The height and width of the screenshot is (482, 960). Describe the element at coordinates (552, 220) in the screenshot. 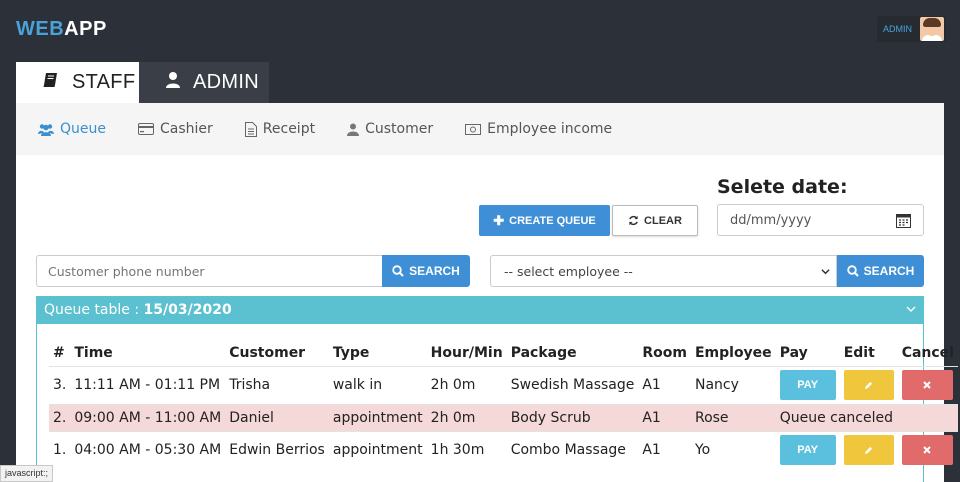

I see `create-queue-label: CREATE QUEUE` at that location.